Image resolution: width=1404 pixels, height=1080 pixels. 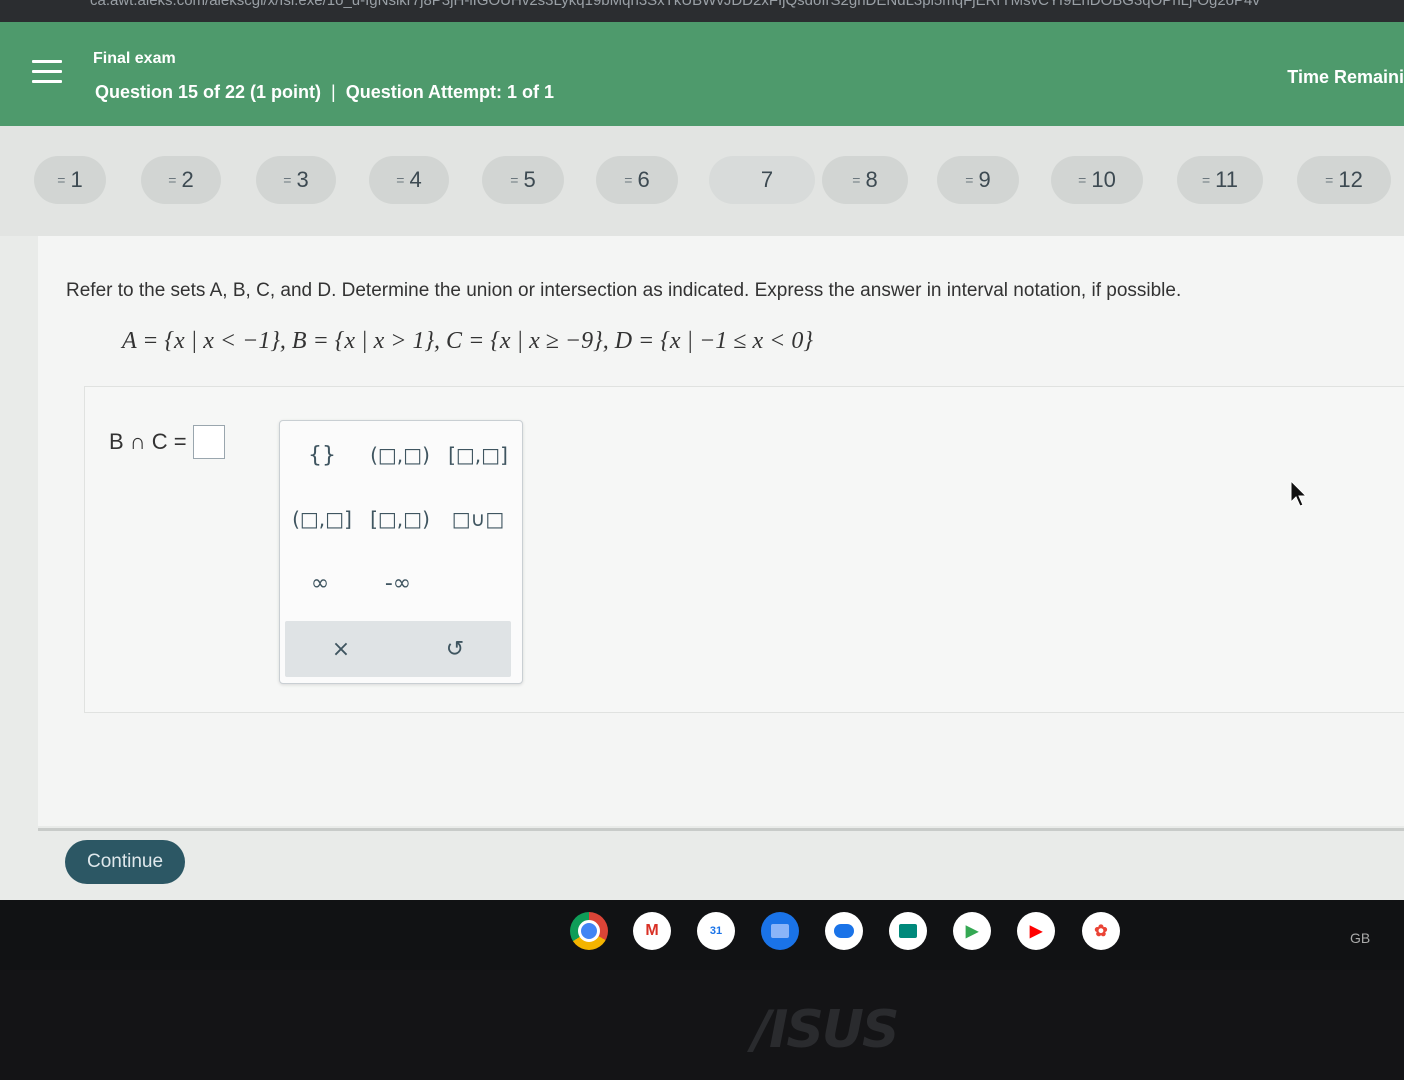 What do you see at coordinates (320, 583) in the screenshot?
I see `infinity-button: ∞` at bounding box center [320, 583].